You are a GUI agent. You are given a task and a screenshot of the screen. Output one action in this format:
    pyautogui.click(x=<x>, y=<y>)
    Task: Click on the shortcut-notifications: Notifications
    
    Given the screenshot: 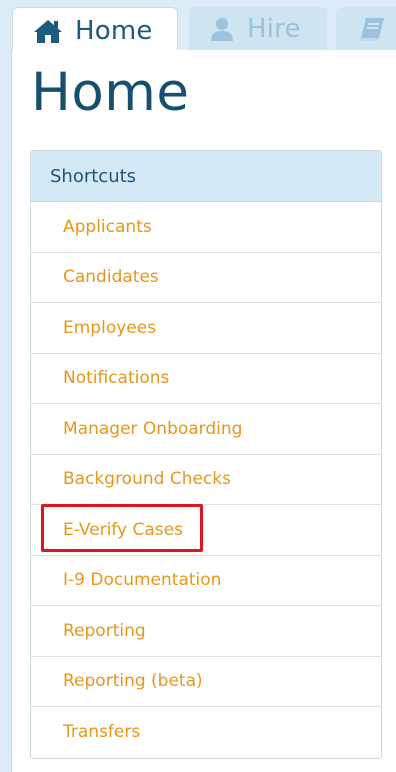 What is the action you would take?
    pyautogui.click(x=206, y=379)
    